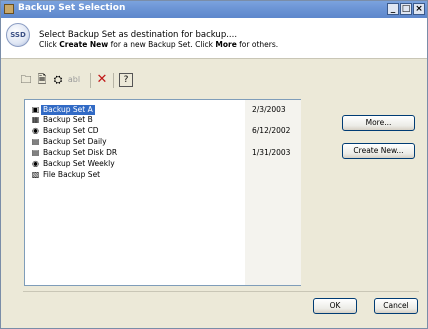 Image resolution: width=428 pixels, height=329 pixels. Describe the element at coordinates (166, 175) in the screenshot. I see `list-item: ▧ File Backup Set` at that location.